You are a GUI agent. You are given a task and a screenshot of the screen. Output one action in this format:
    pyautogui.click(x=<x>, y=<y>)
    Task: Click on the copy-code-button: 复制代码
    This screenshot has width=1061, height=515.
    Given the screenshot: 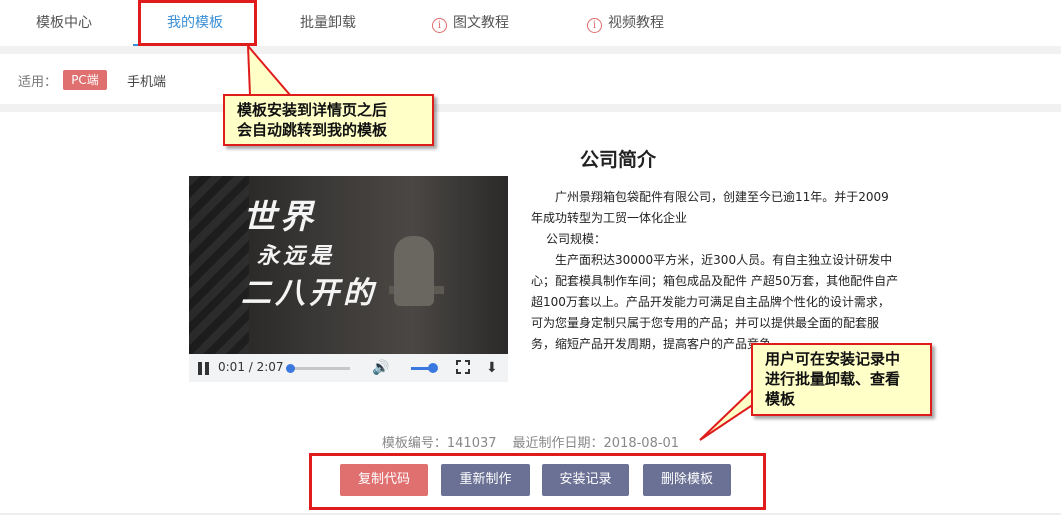 What is the action you would take?
    pyautogui.click(x=384, y=480)
    